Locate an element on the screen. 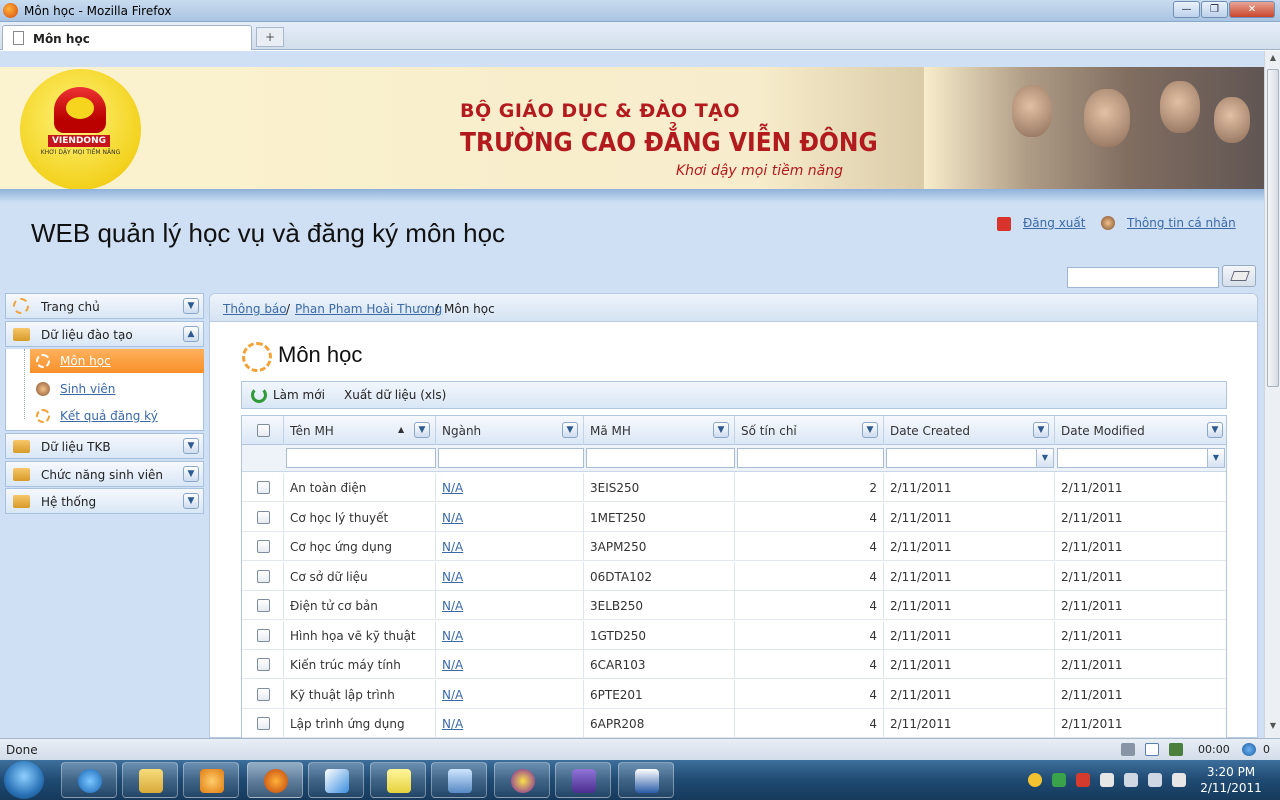  close-button: ✕ is located at coordinates (1252, 9).